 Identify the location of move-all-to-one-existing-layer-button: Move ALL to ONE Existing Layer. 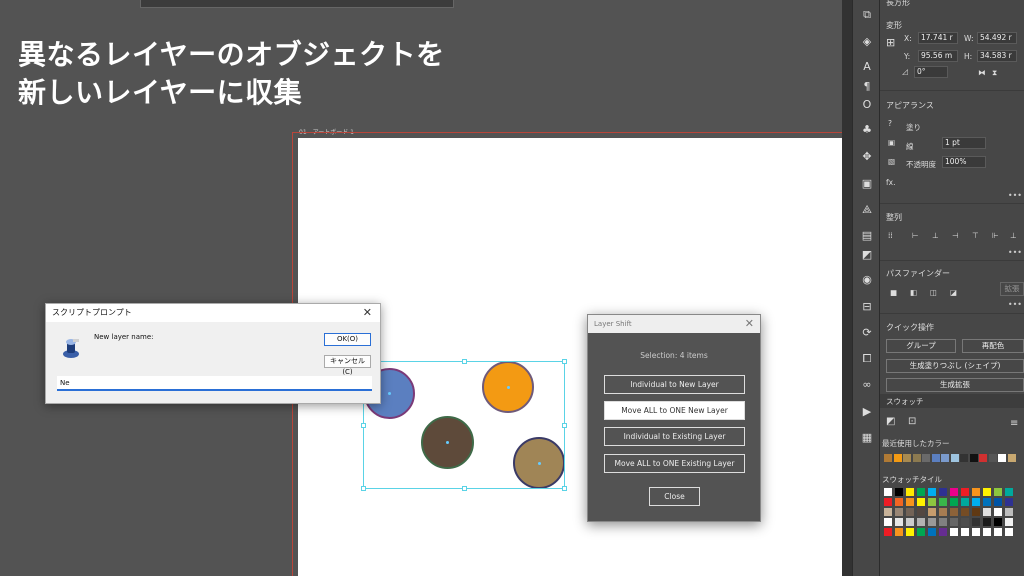
(674, 463).